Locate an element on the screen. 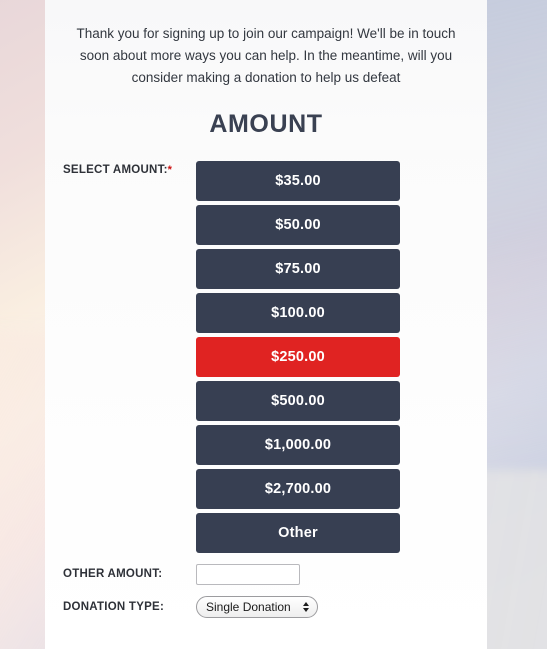  amount-option-250-selected: $250.00 is located at coordinates (298, 356).